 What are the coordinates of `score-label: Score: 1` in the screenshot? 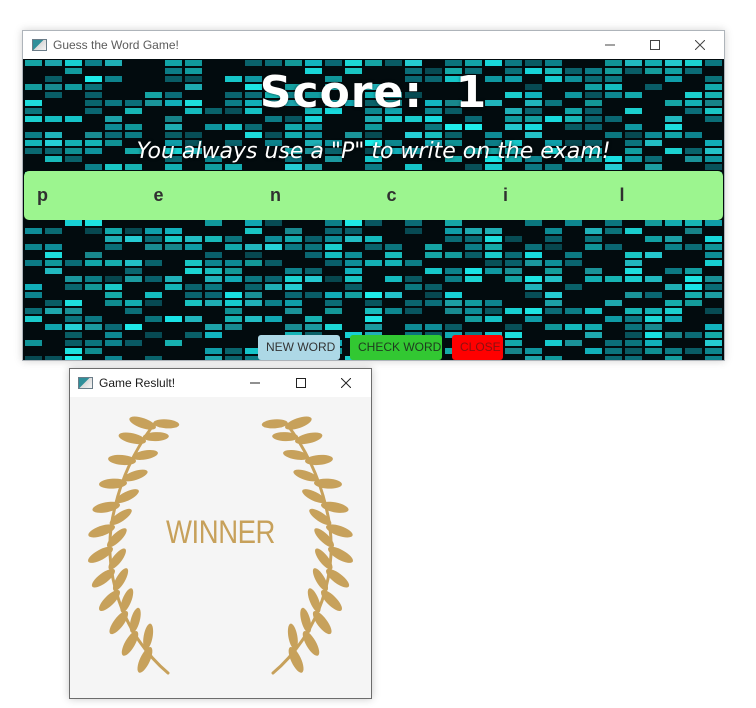 It's located at (373, 92).